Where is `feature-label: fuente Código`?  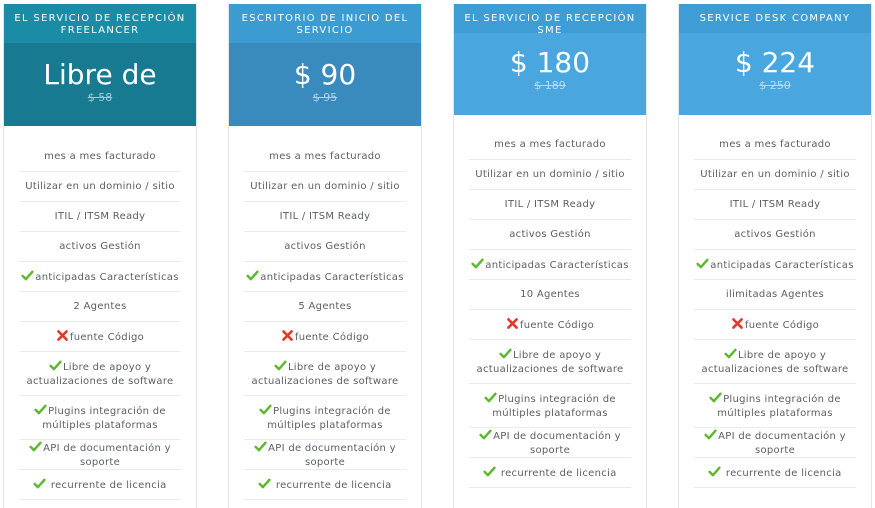
feature-label: fuente Código is located at coordinates (782, 325).